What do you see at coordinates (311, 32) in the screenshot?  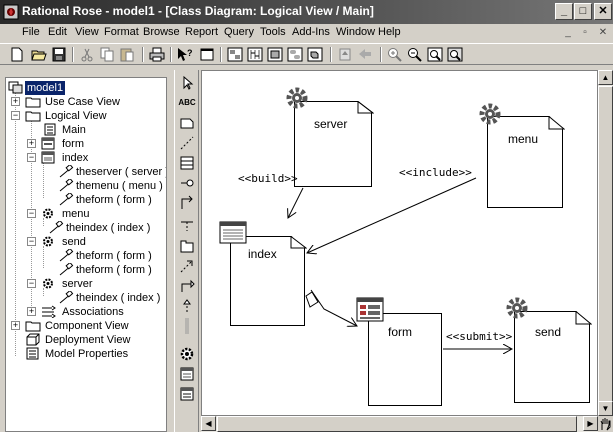 I see `menu-add-ins: Add-Ins` at bounding box center [311, 32].